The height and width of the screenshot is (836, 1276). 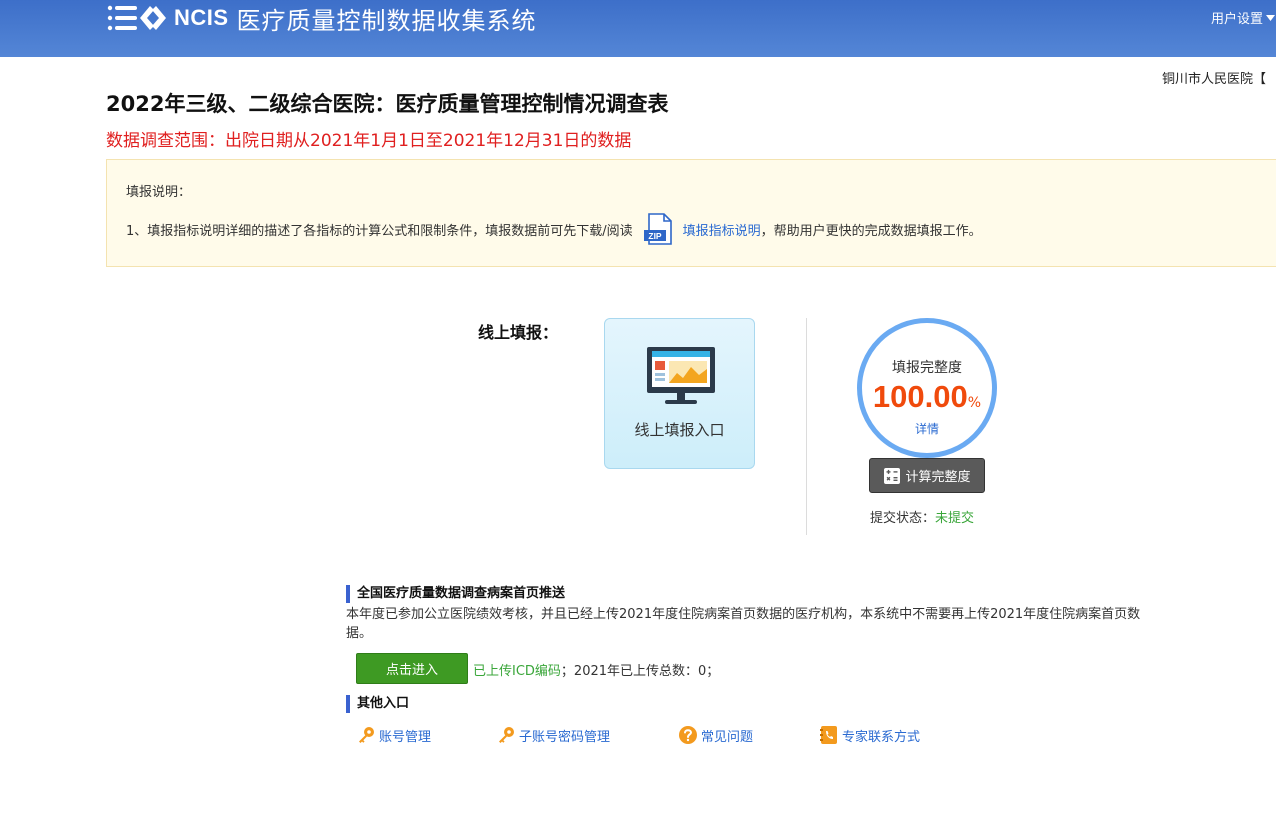 What do you see at coordinates (386, 20) in the screenshot?
I see `system-title: 医疗质量控制数据收集系统` at bounding box center [386, 20].